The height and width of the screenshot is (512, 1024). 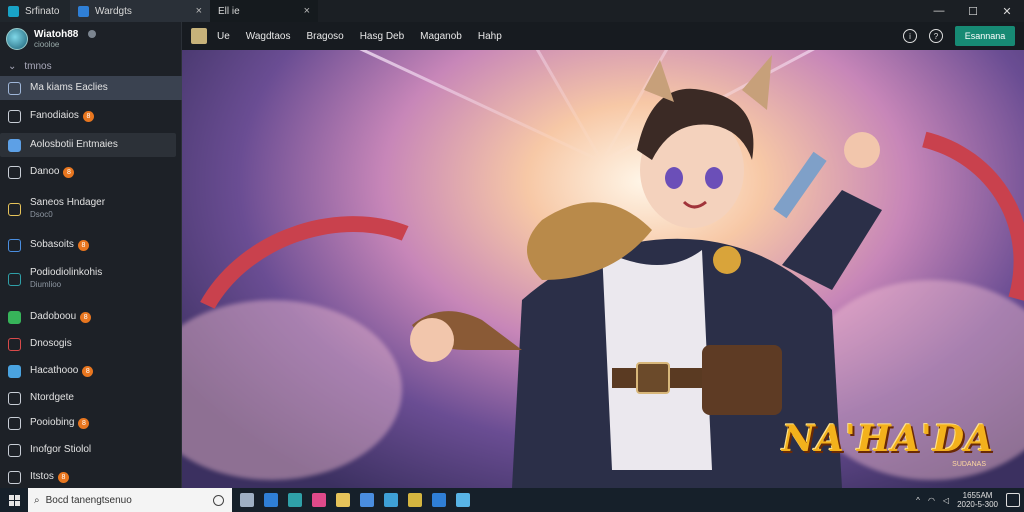 What do you see at coordinates (91, 344) in the screenshot?
I see `sidebar-item-9: Dnosogis` at bounding box center [91, 344].